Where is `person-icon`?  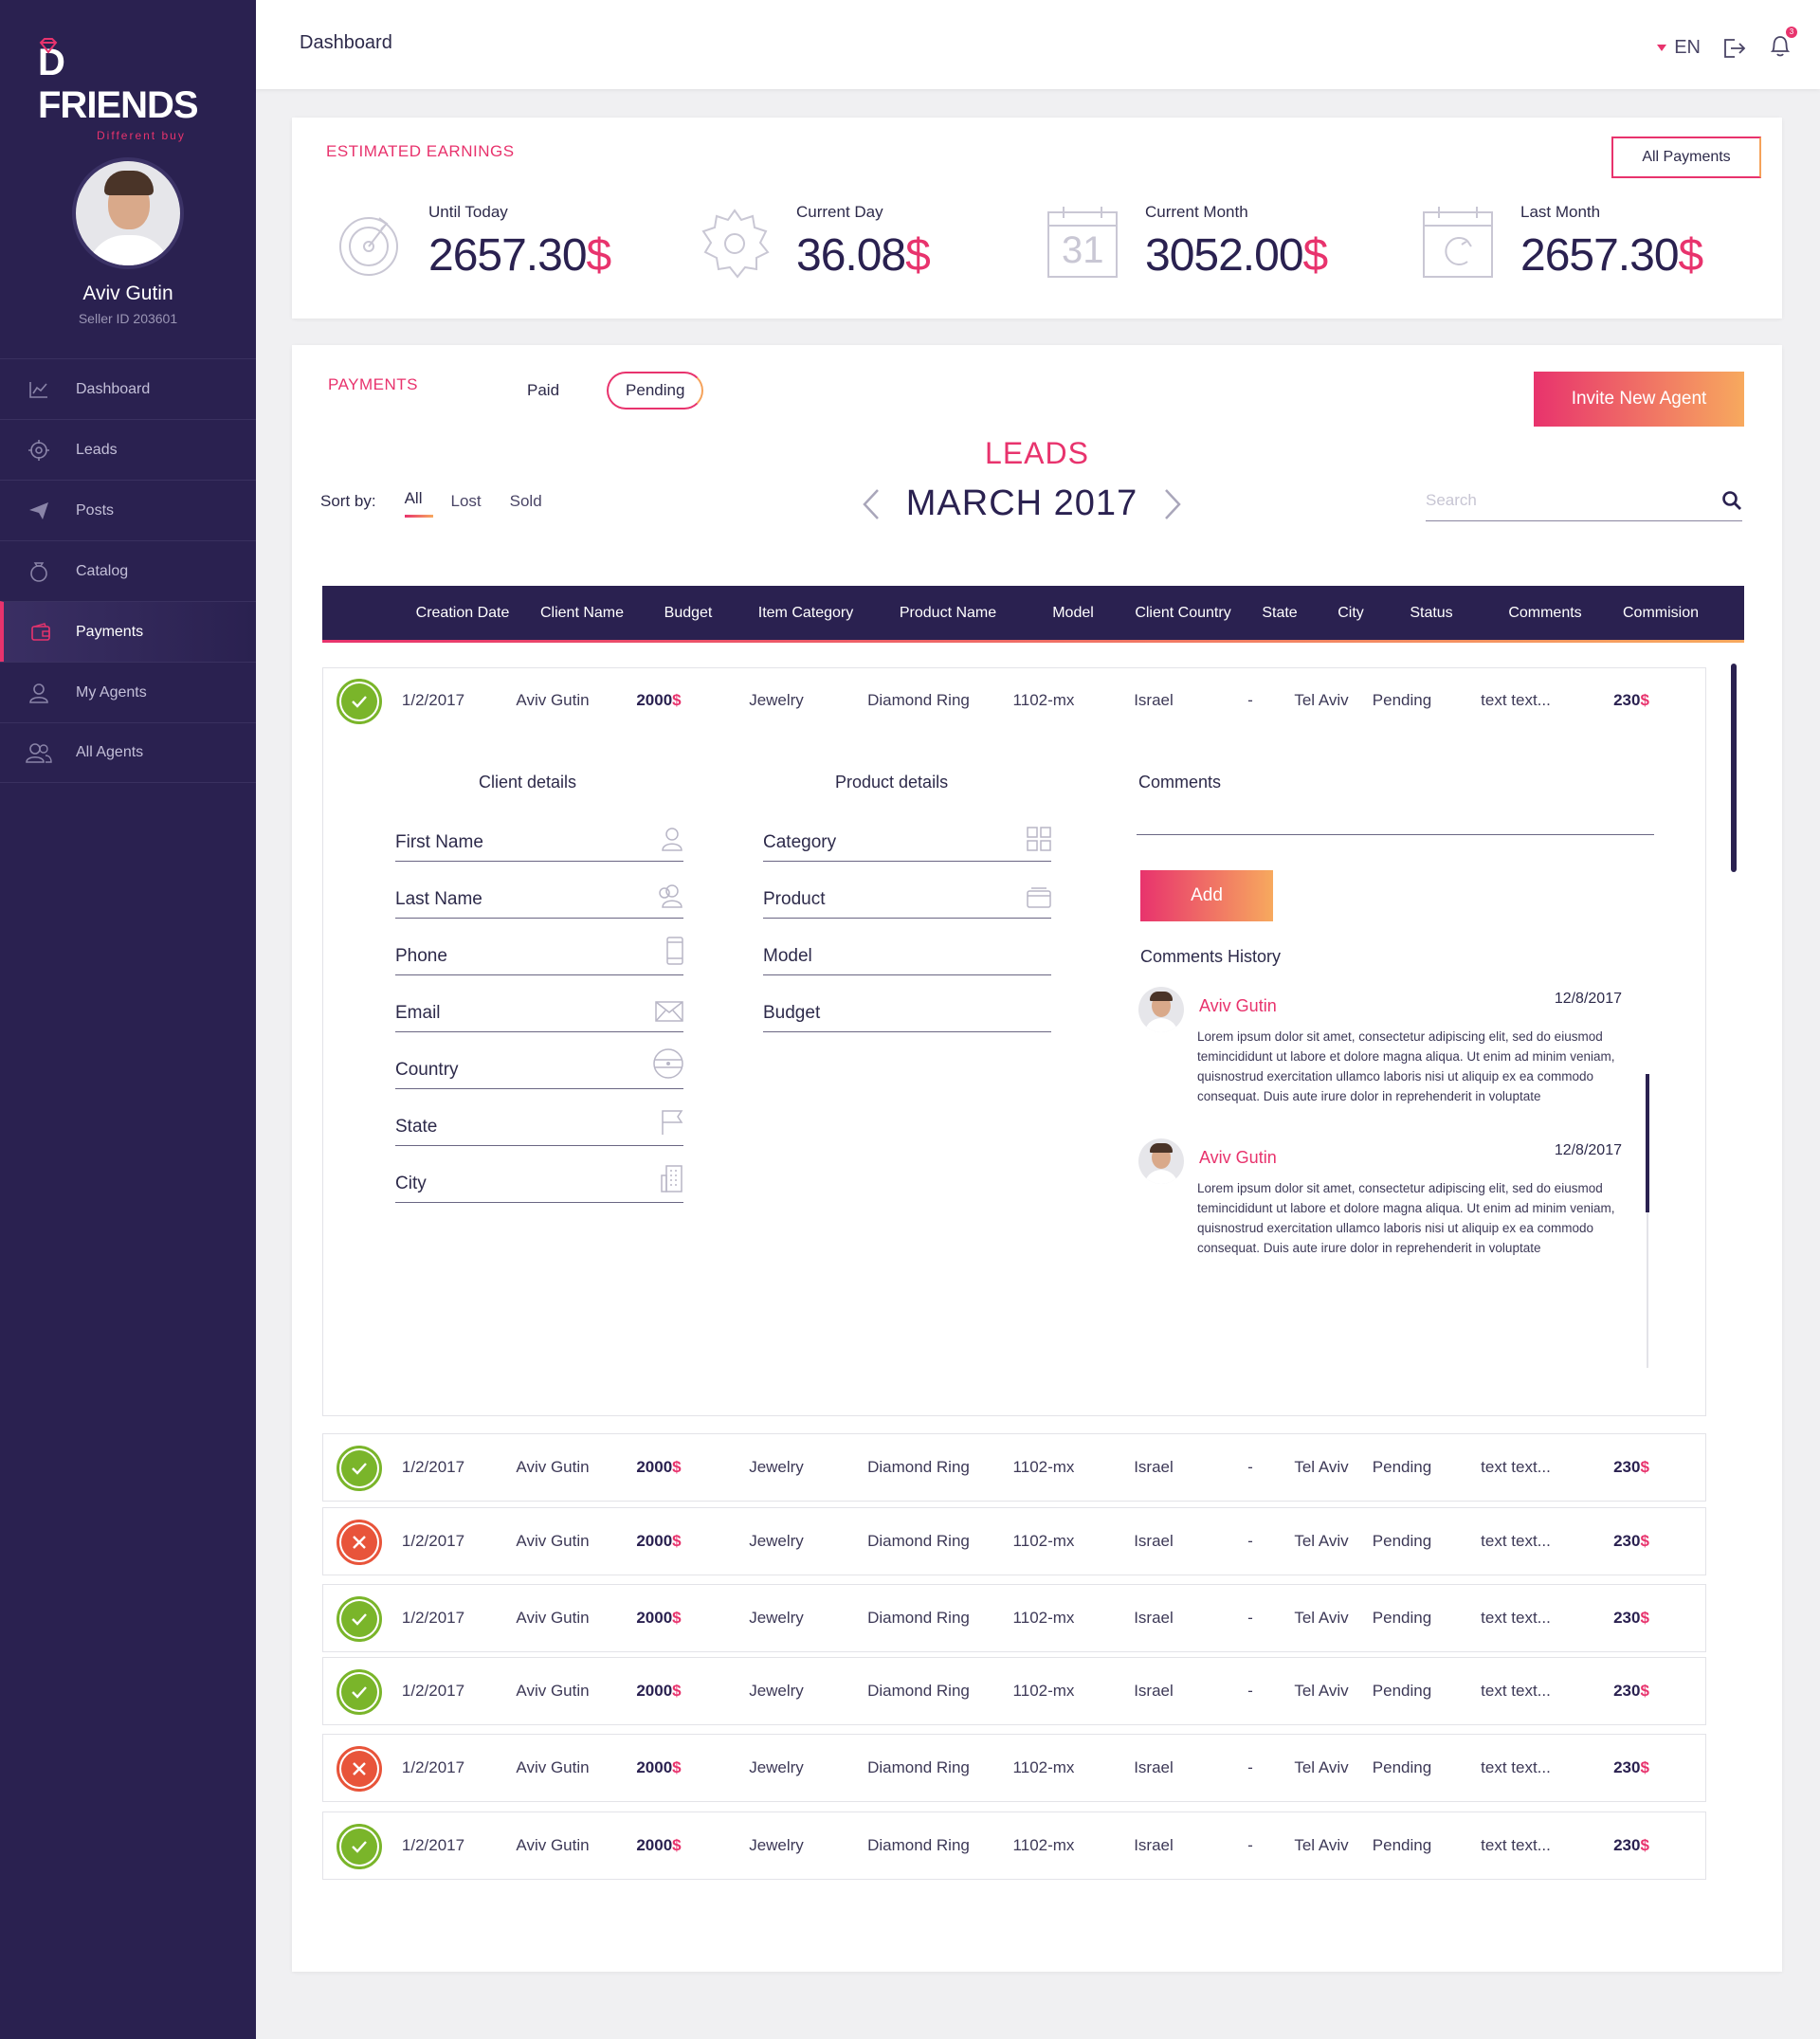
person-icon is located at coordinates (672, 839).